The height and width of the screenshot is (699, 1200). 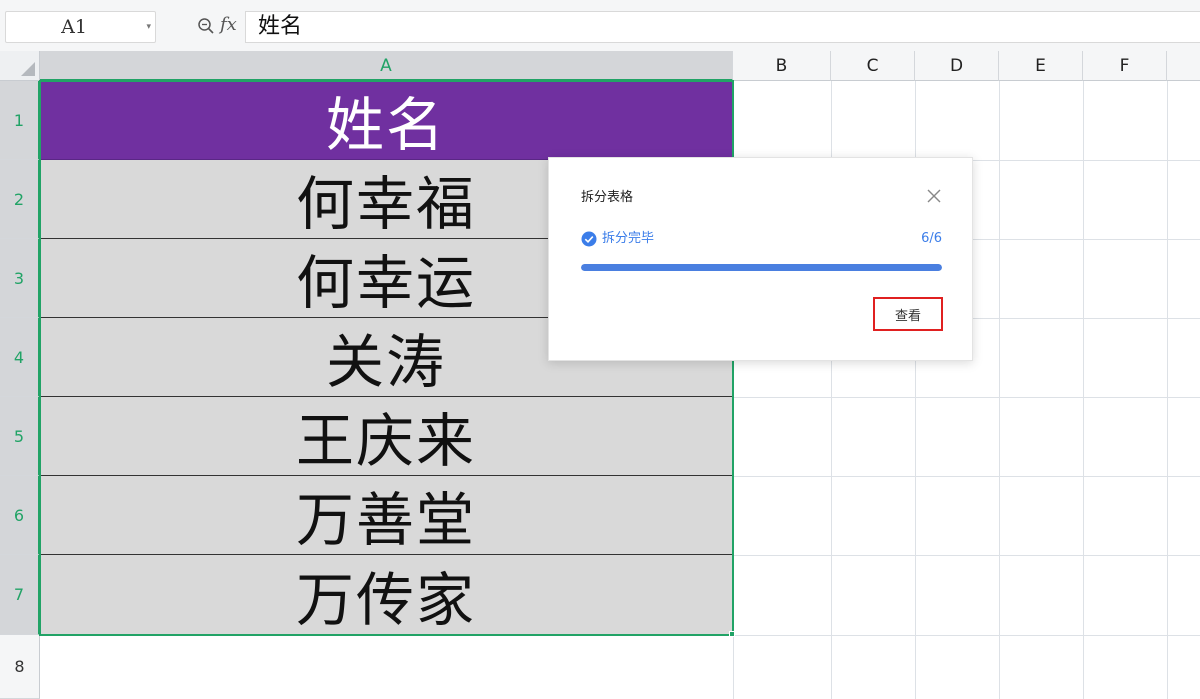 What do you see at coordinates (607, 197) in the screenshot?
I see `dialog-title: 拆分表格` at bounding box center [607, 197].